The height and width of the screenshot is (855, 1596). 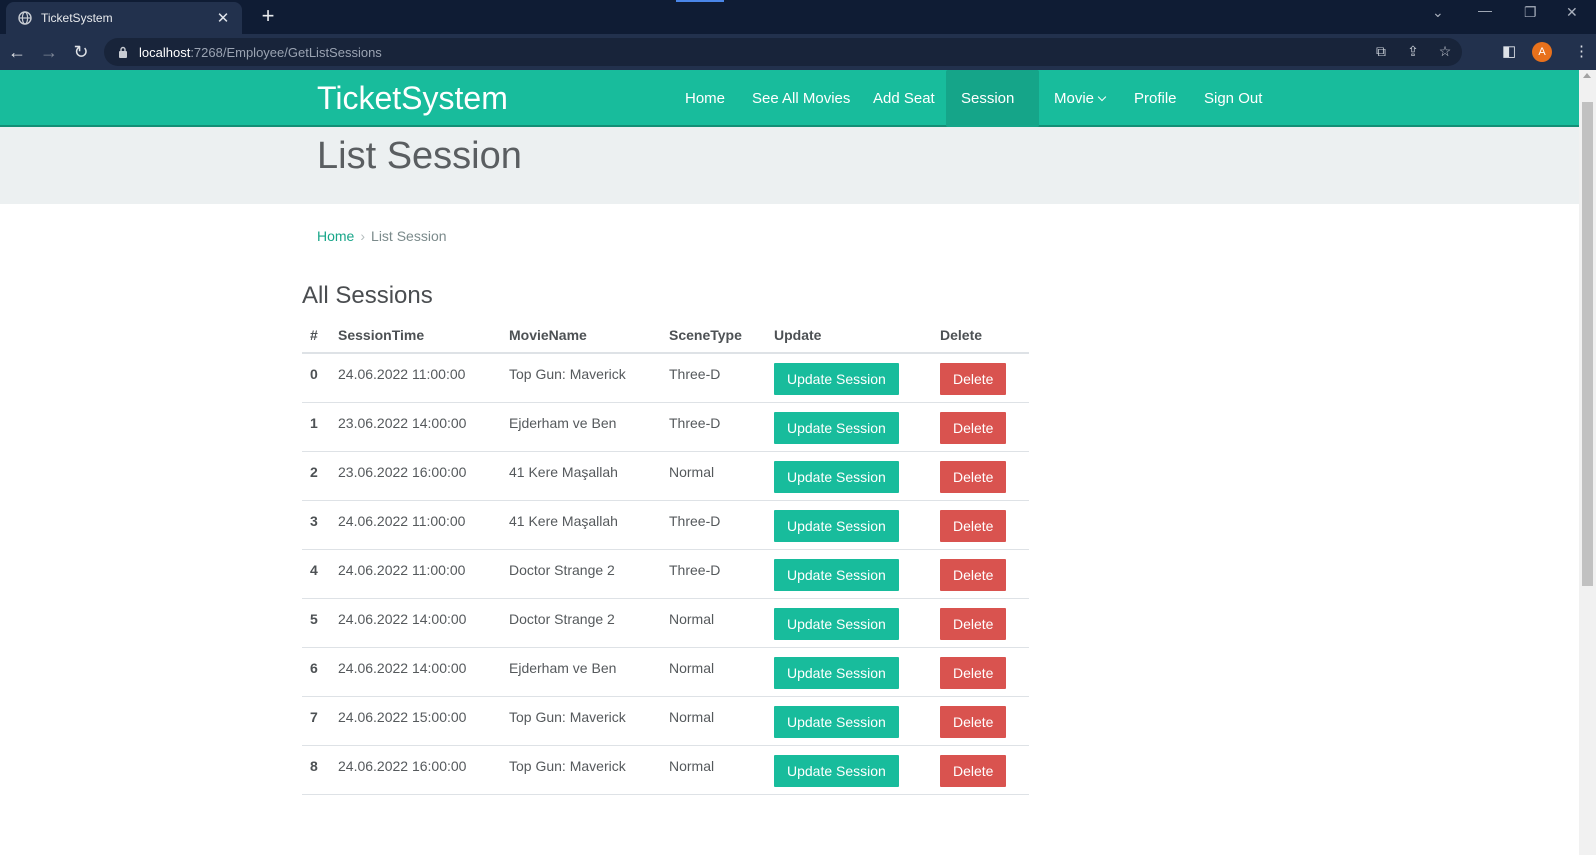 I want to click on nav-session-dropdown: Session, so click(x=992, y=114).